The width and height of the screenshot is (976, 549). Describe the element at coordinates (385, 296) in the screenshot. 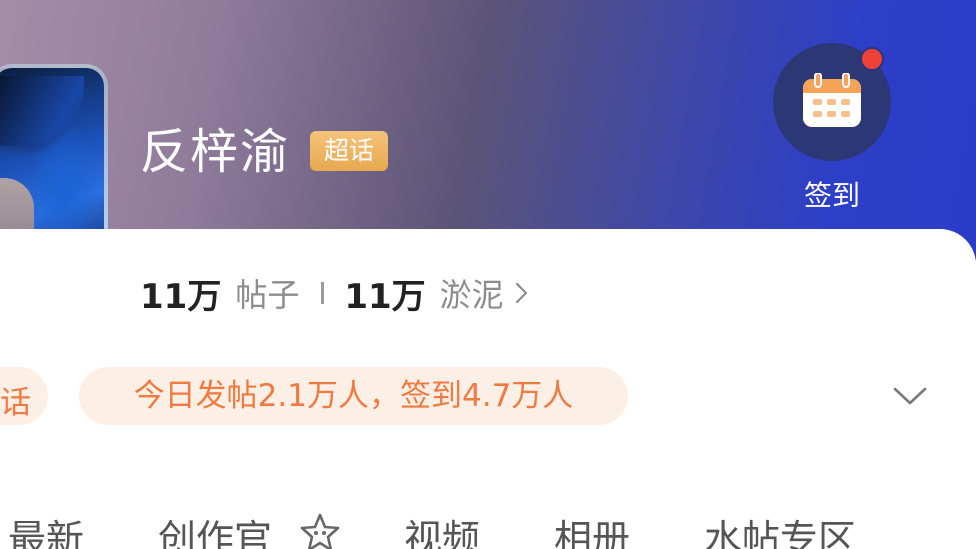

I see `members-count: 11万` at that location.